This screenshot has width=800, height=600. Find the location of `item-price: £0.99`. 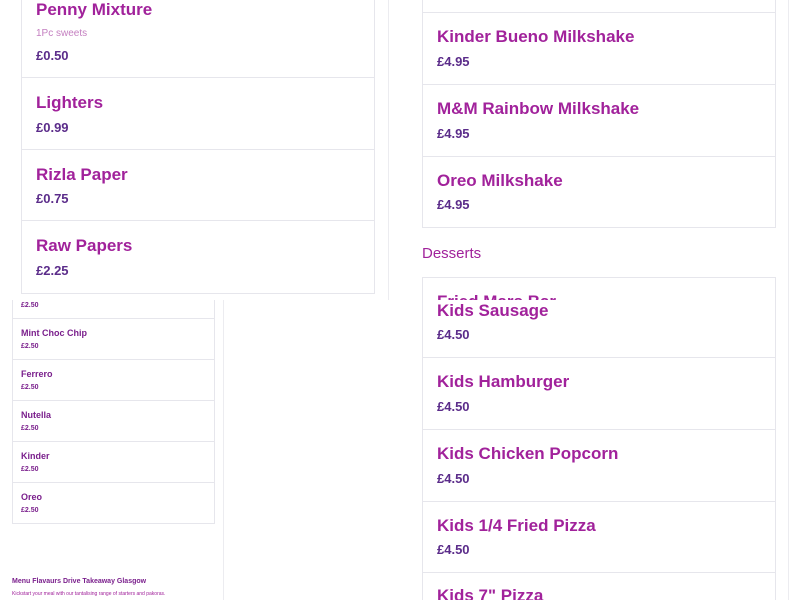

item-price: £0.99 is located at coordinates (52, 127).